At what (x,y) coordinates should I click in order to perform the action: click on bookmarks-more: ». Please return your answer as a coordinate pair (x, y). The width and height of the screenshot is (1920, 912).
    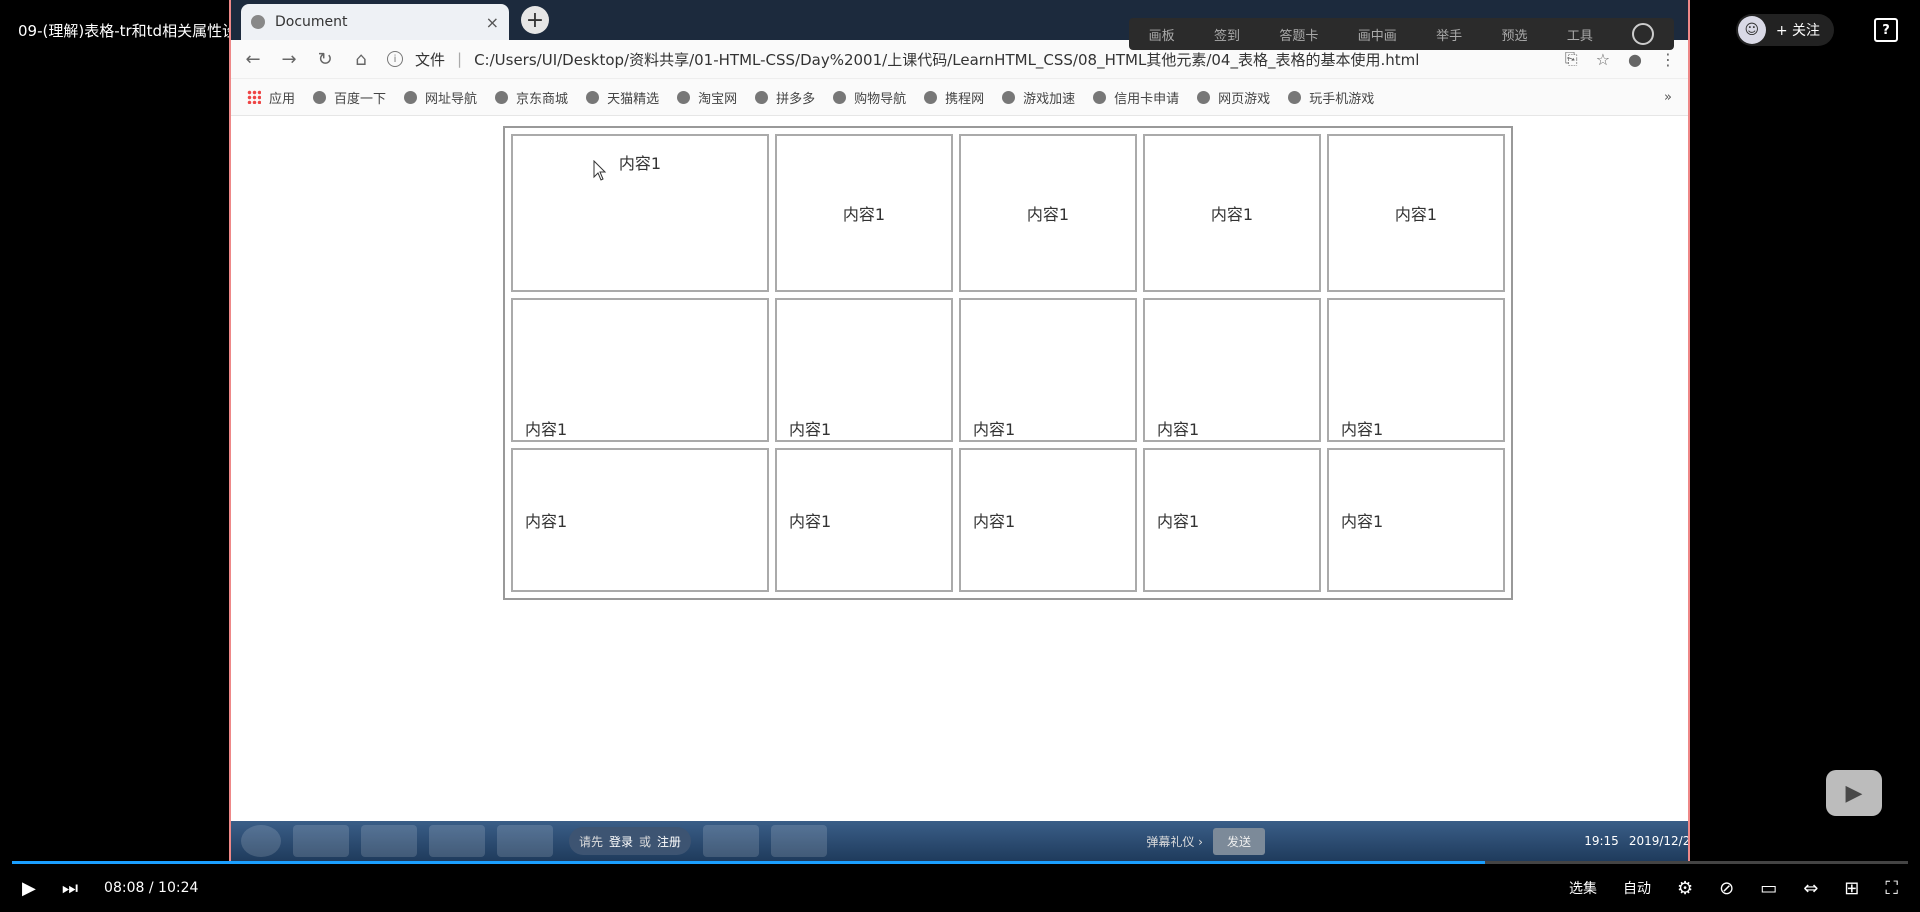
    Looking at the image, I should click on (1668, 97).